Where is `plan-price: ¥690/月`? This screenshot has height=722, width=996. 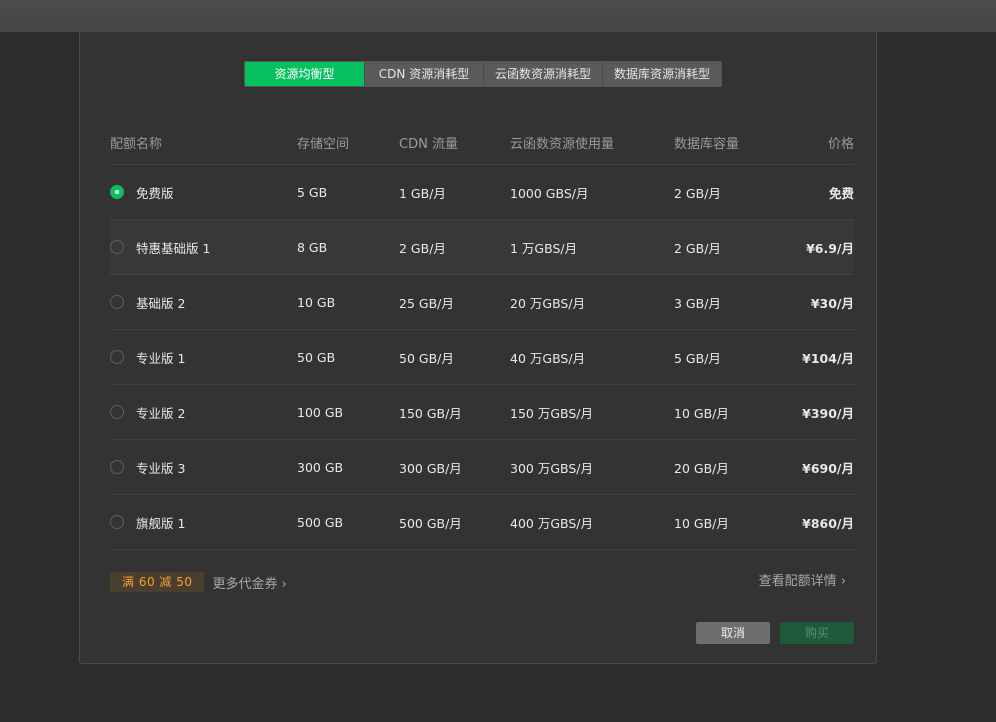
plan-price: ¥690/月 is located at coordinates (828, 468).